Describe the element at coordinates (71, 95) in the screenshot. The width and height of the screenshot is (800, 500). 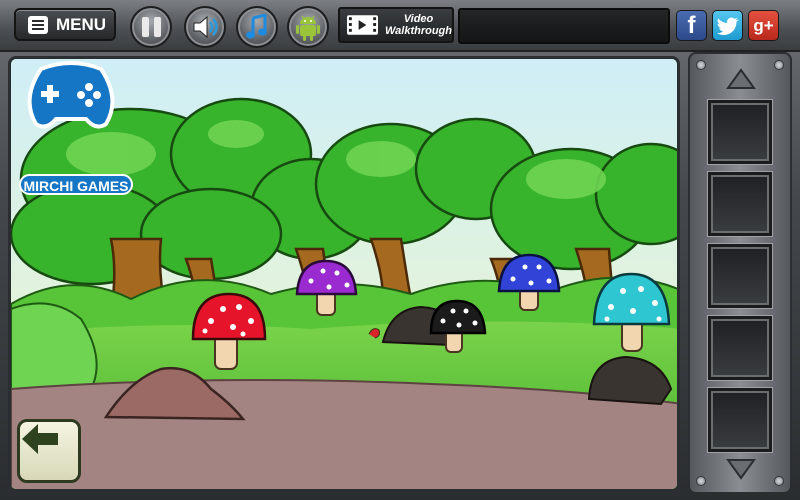
I see `gamepad-icon` at that location.